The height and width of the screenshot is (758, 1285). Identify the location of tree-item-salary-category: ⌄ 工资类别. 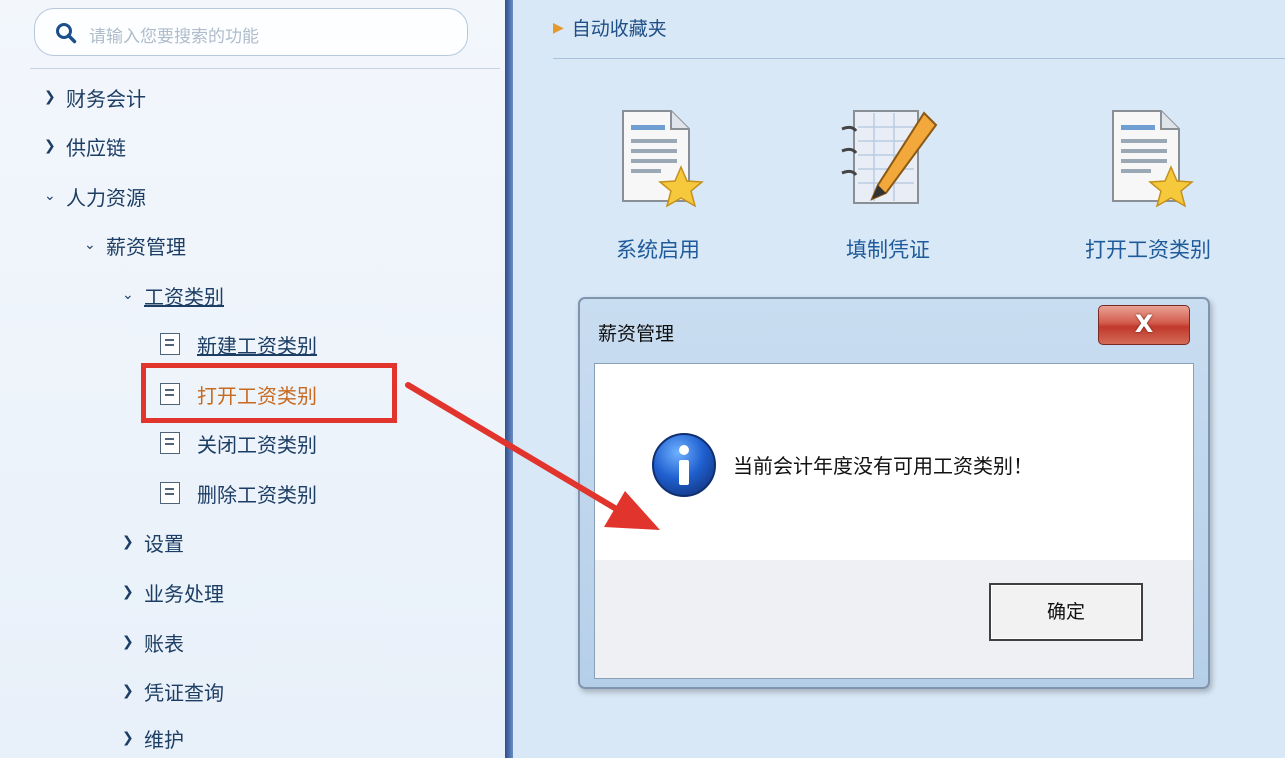
(173, 295).